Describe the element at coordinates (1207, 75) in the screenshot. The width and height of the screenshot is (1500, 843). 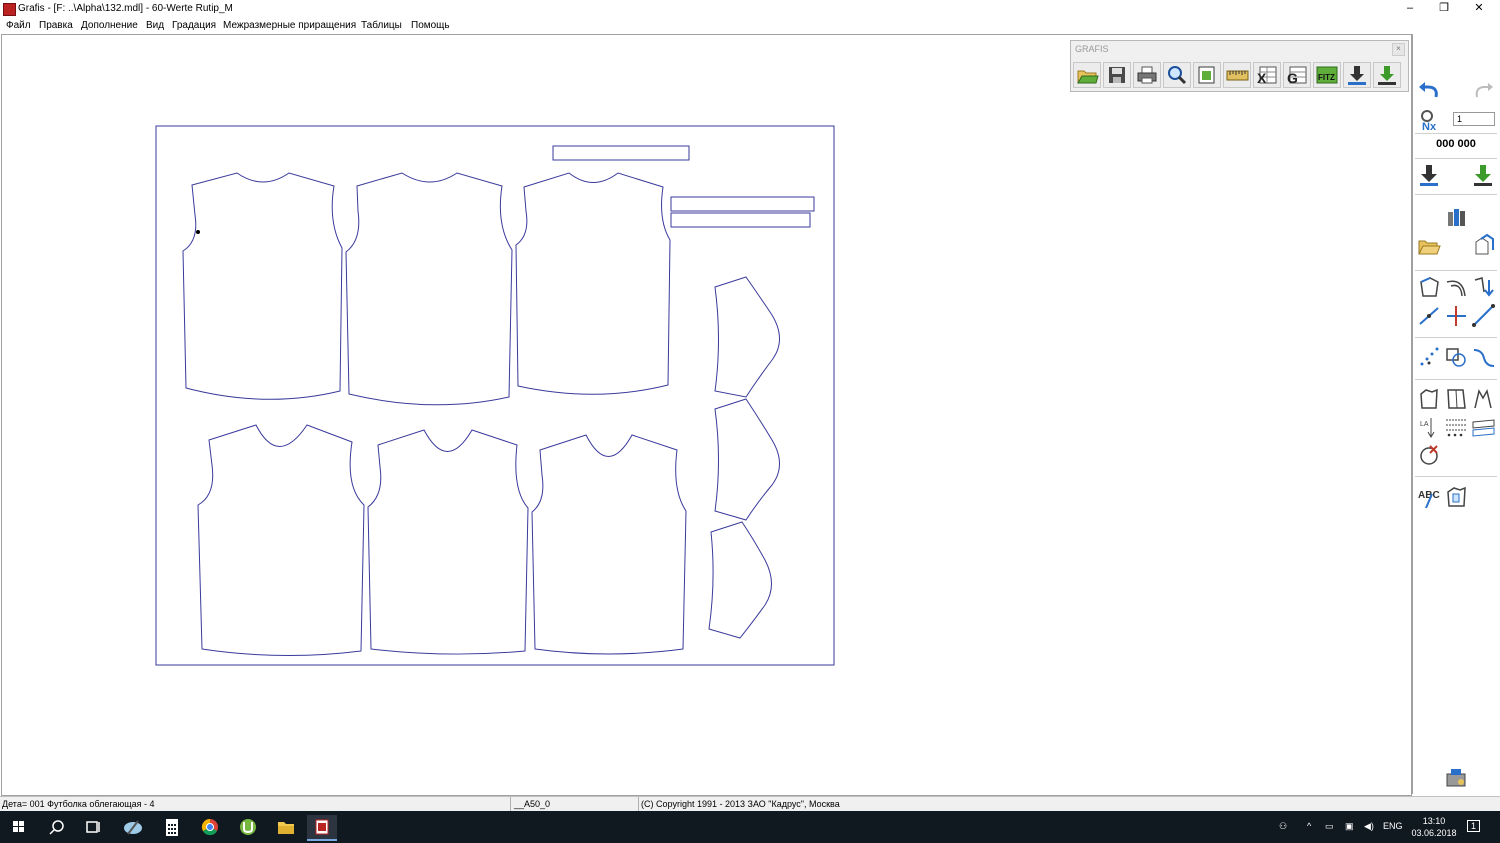
I see `page-button` at that location.